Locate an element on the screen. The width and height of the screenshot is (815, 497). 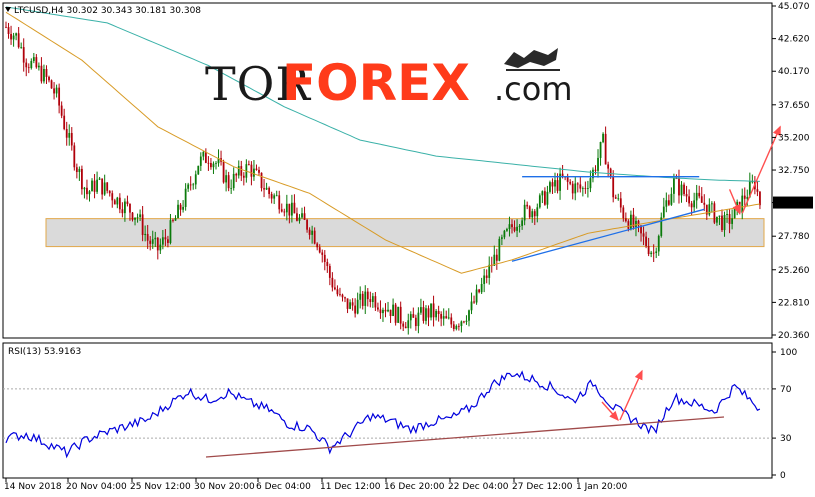
time-tick-label: 25 Nov 12:00 is located at coordinates (160, 487).